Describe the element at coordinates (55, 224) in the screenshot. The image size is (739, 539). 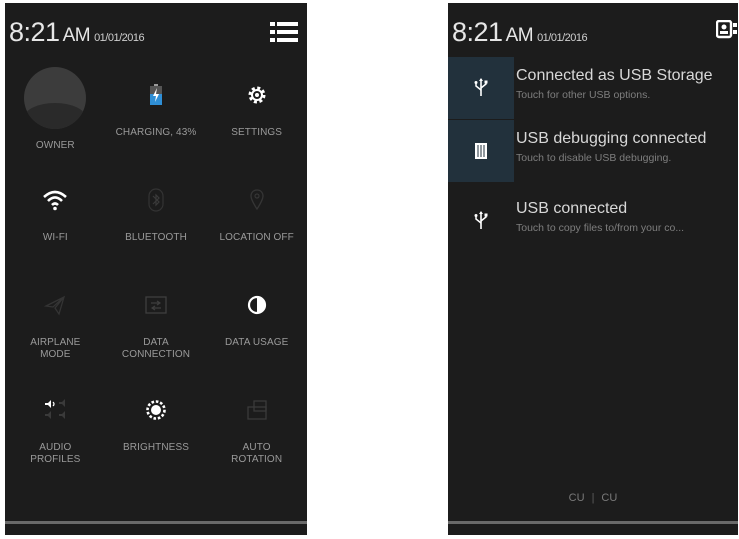
I see `tile-wifi: WI-FI` at that location.